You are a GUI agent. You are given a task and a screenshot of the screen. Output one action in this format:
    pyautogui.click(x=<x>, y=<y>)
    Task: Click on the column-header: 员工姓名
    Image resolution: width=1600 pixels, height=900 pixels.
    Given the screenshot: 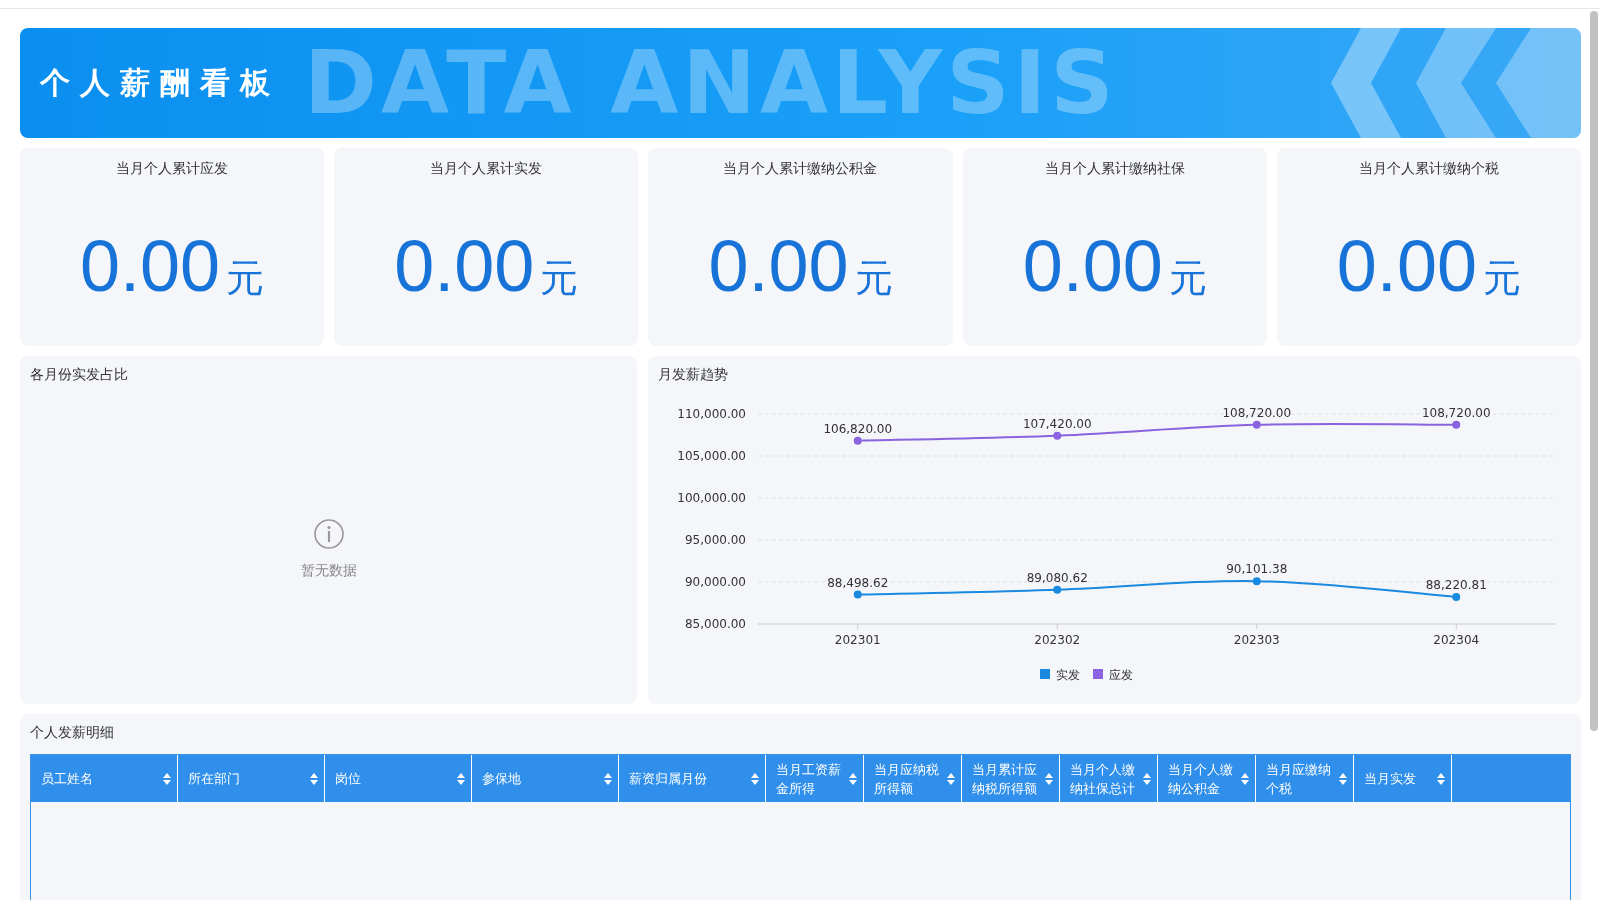 What is the action you would take?
    pyautogui.click(x=104, y=778)
    